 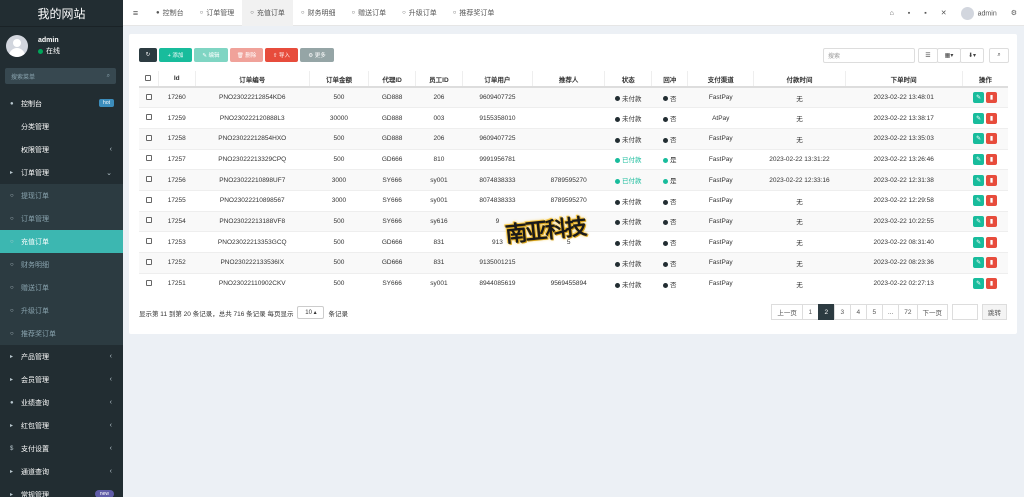 I want to click on sidebar-item: ○ 提现订单, so click(x=61, y=195).